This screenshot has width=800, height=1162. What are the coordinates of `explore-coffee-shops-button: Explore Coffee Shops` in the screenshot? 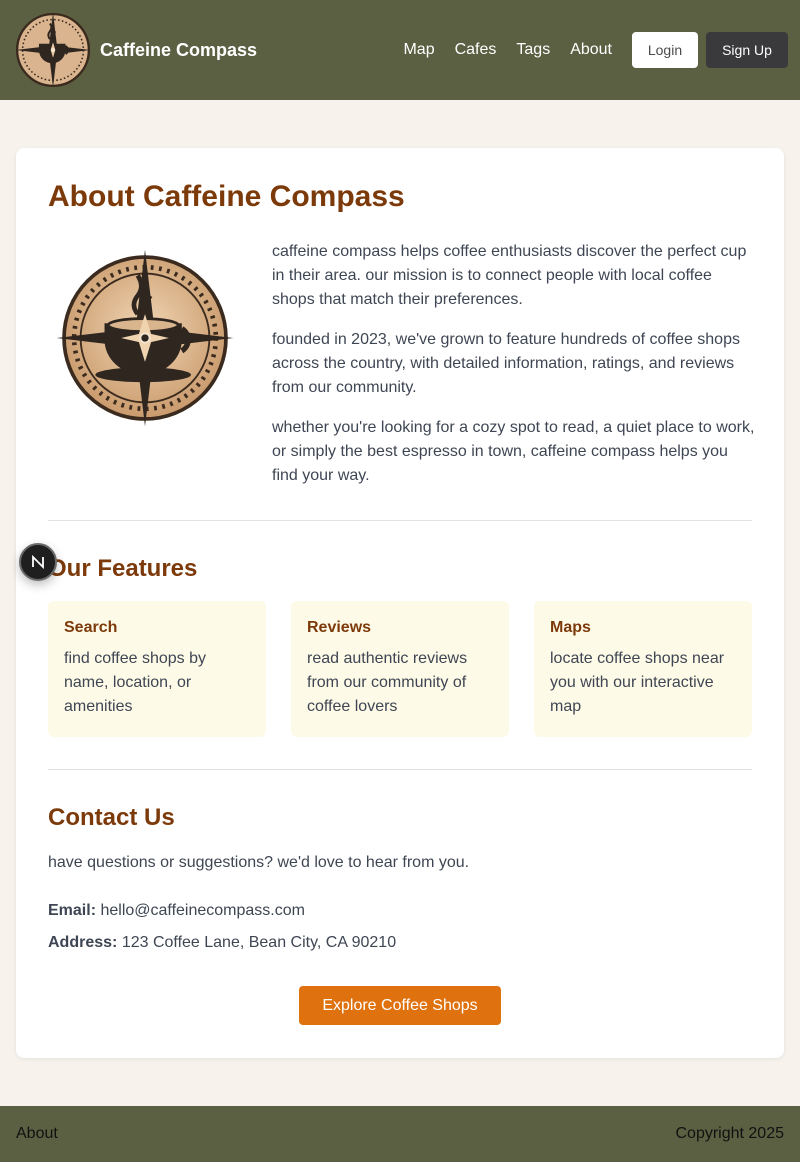 It's located at (400, 1005).